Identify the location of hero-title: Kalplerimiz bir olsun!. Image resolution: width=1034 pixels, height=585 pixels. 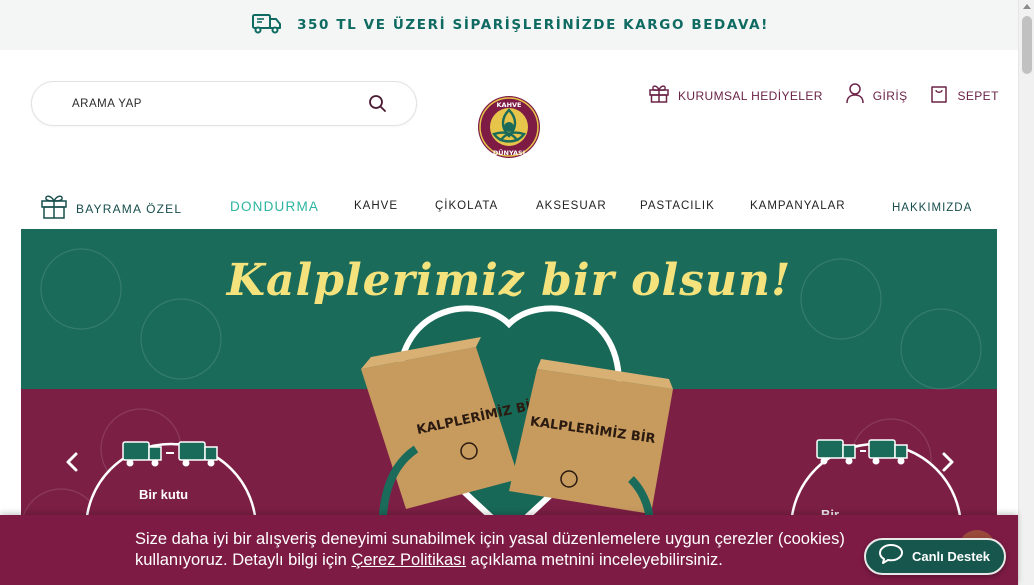
(509, 280).